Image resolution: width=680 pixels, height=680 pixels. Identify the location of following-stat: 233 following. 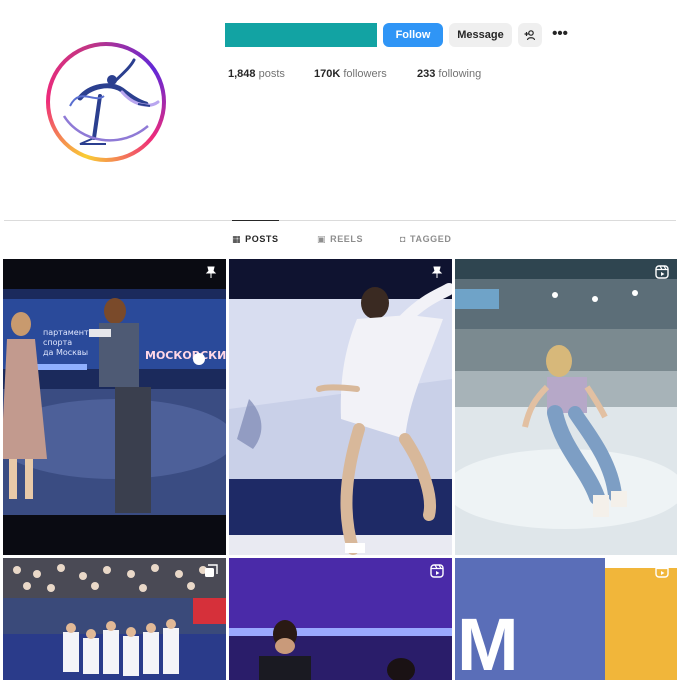
(449, 74).